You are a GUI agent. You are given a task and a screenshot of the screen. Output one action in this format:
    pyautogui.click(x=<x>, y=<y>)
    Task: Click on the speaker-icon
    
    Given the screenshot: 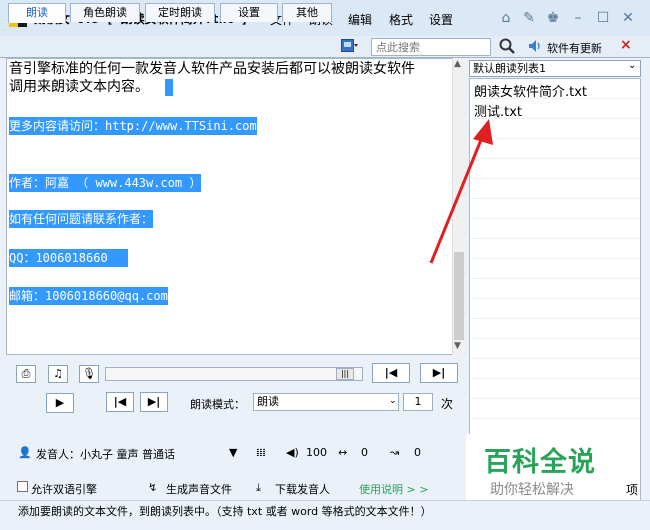 What is the action you would take?
    pyautogui.click(x=534, y=46)
    